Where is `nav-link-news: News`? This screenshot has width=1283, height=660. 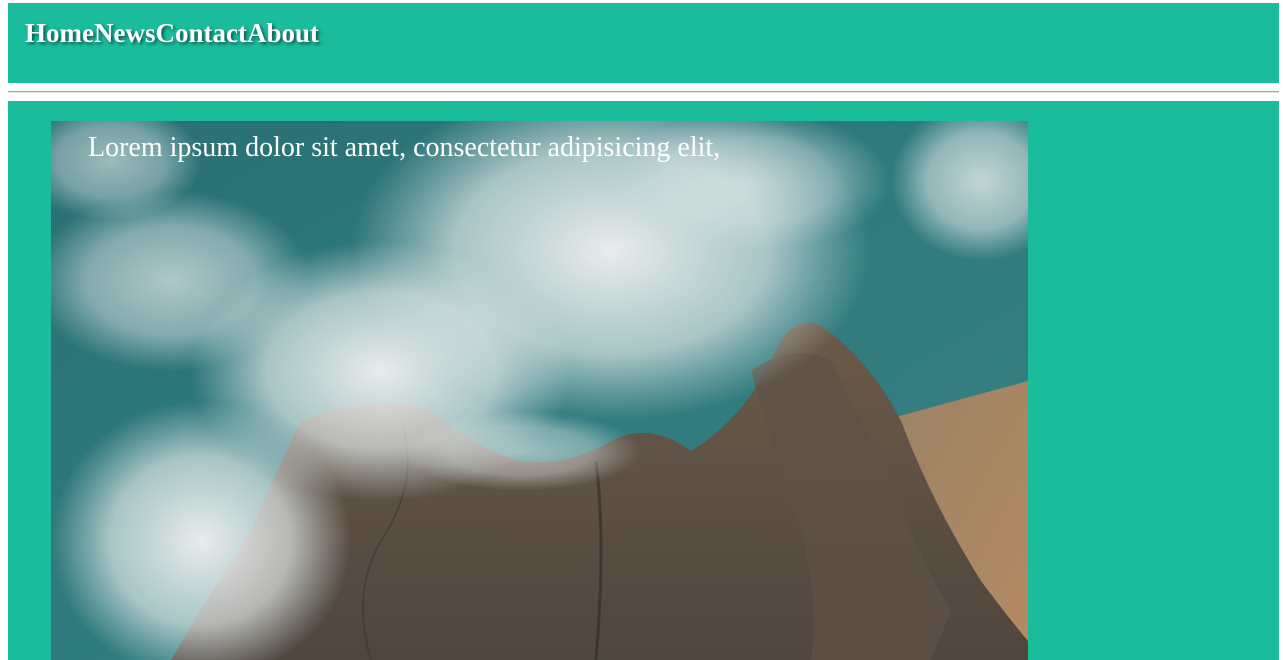
nav-link-news: News is located at coordinates (125, 33).